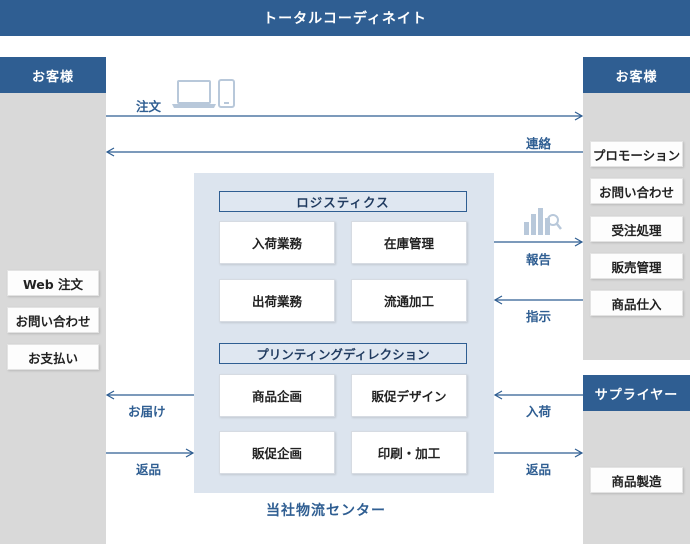 Image resolution: width=690 pixels, height=544 pixels. What do you see at coordinates (543, 221) in the screenshot?
I see `bar-chart-magnifier-icon` at bounding box center [543, 221].